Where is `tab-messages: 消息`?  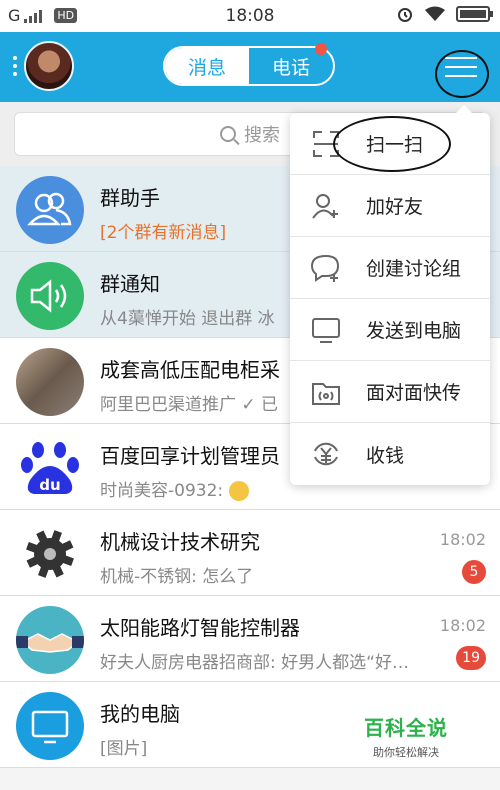 tab-messages: 消息 is located at coordinates (207, 66).